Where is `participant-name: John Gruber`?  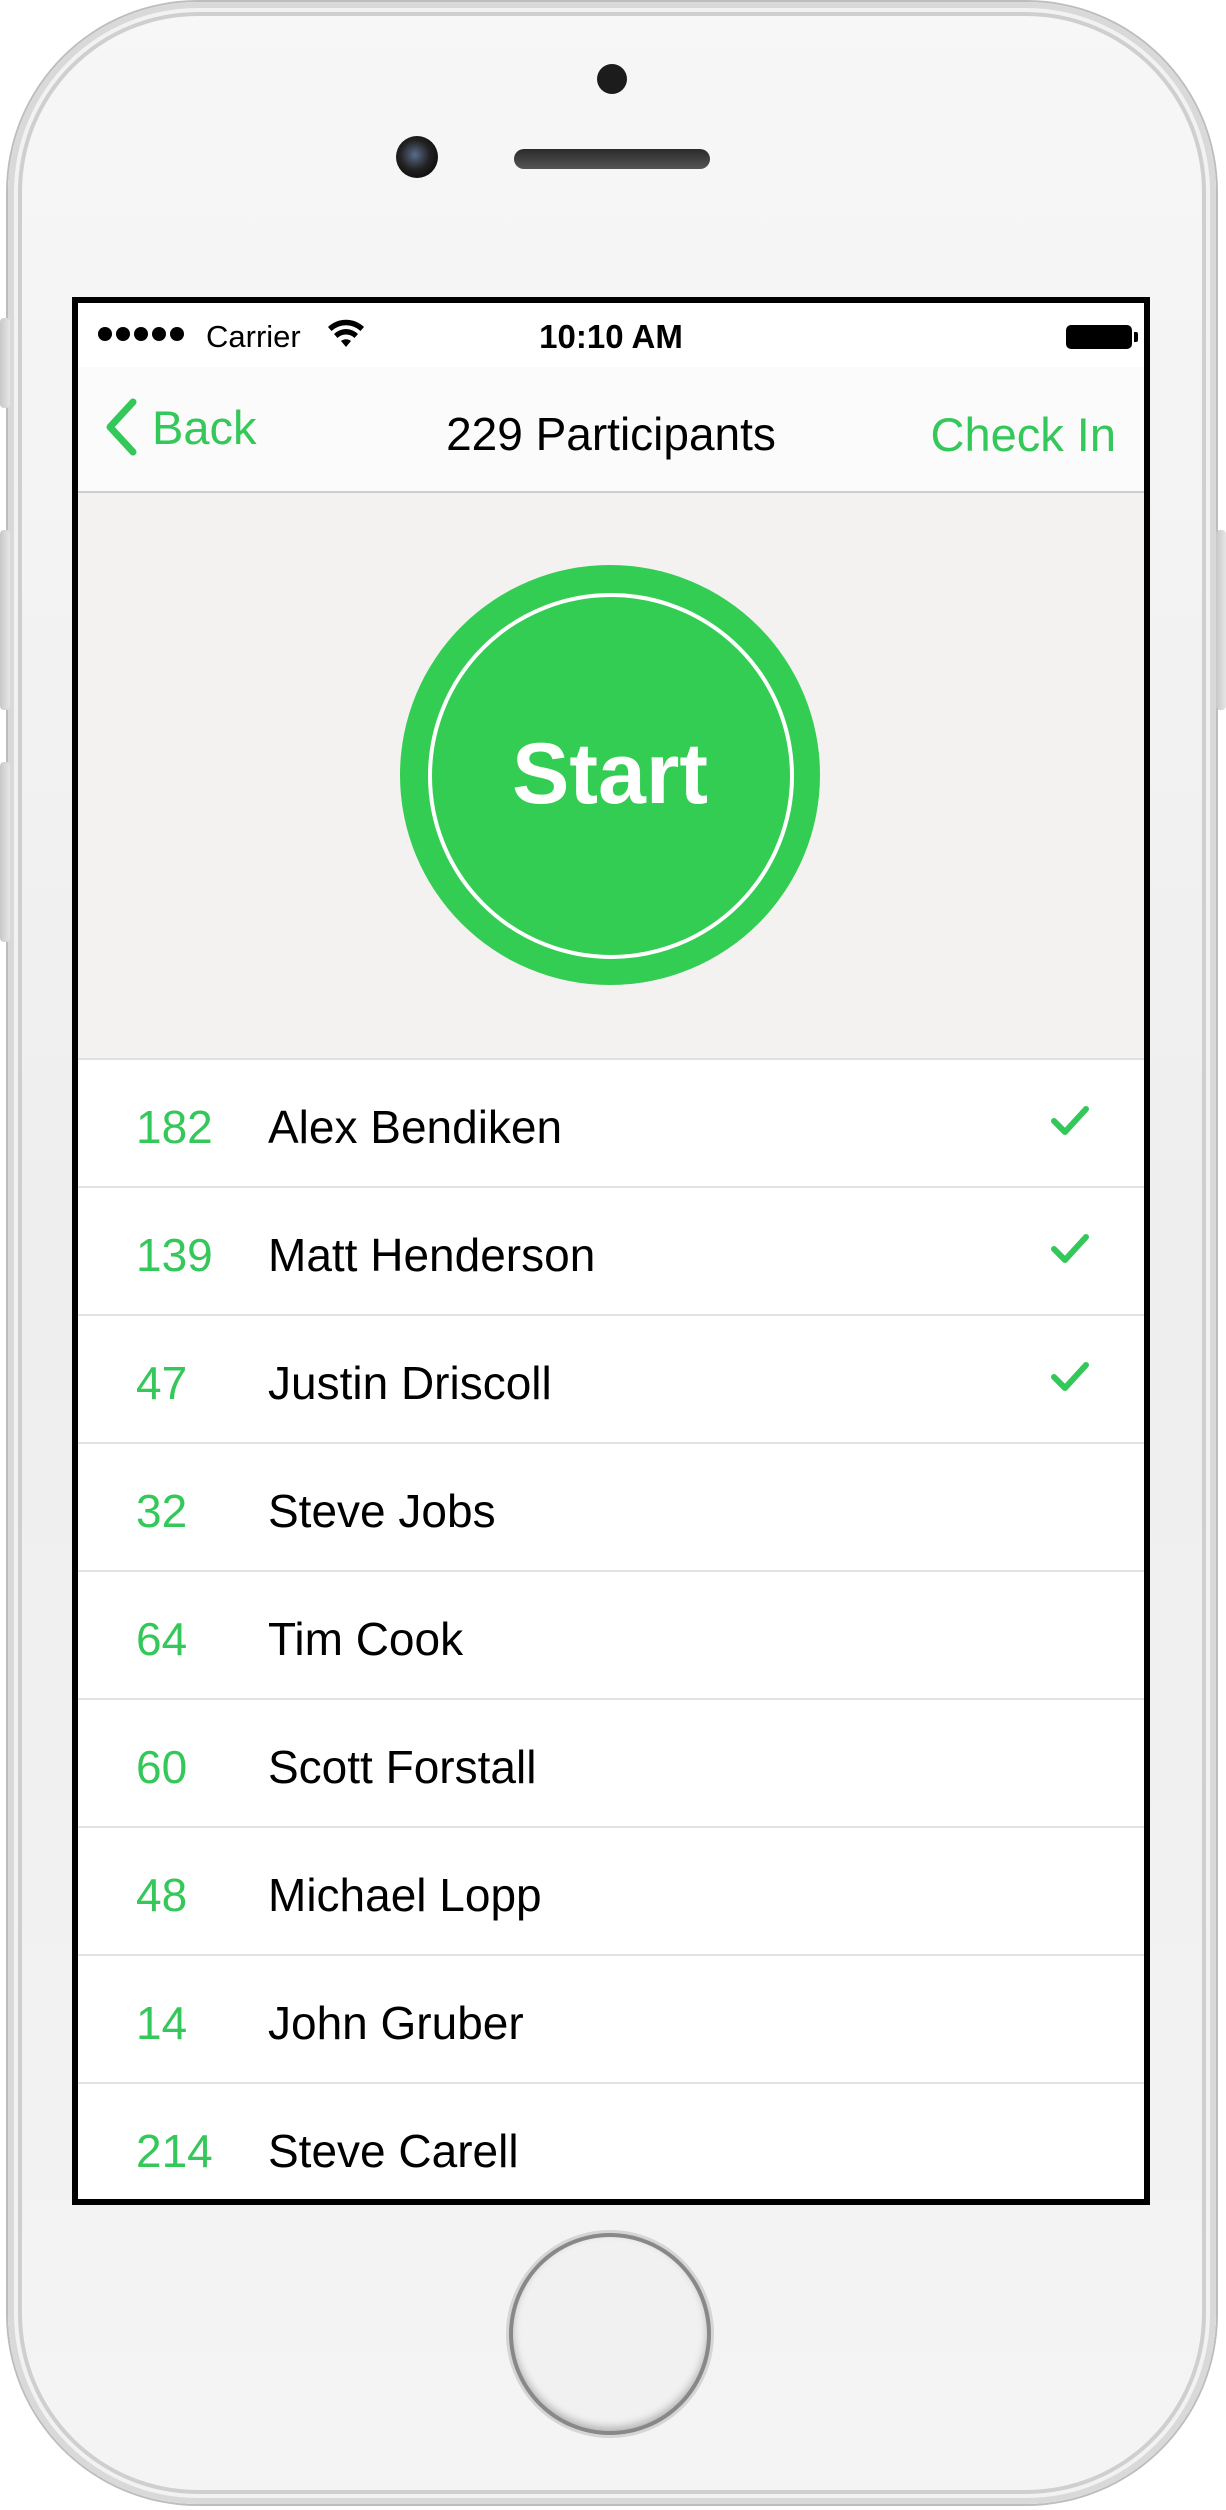 participant-name: John Gruber is located at coordinates (396, 2023).